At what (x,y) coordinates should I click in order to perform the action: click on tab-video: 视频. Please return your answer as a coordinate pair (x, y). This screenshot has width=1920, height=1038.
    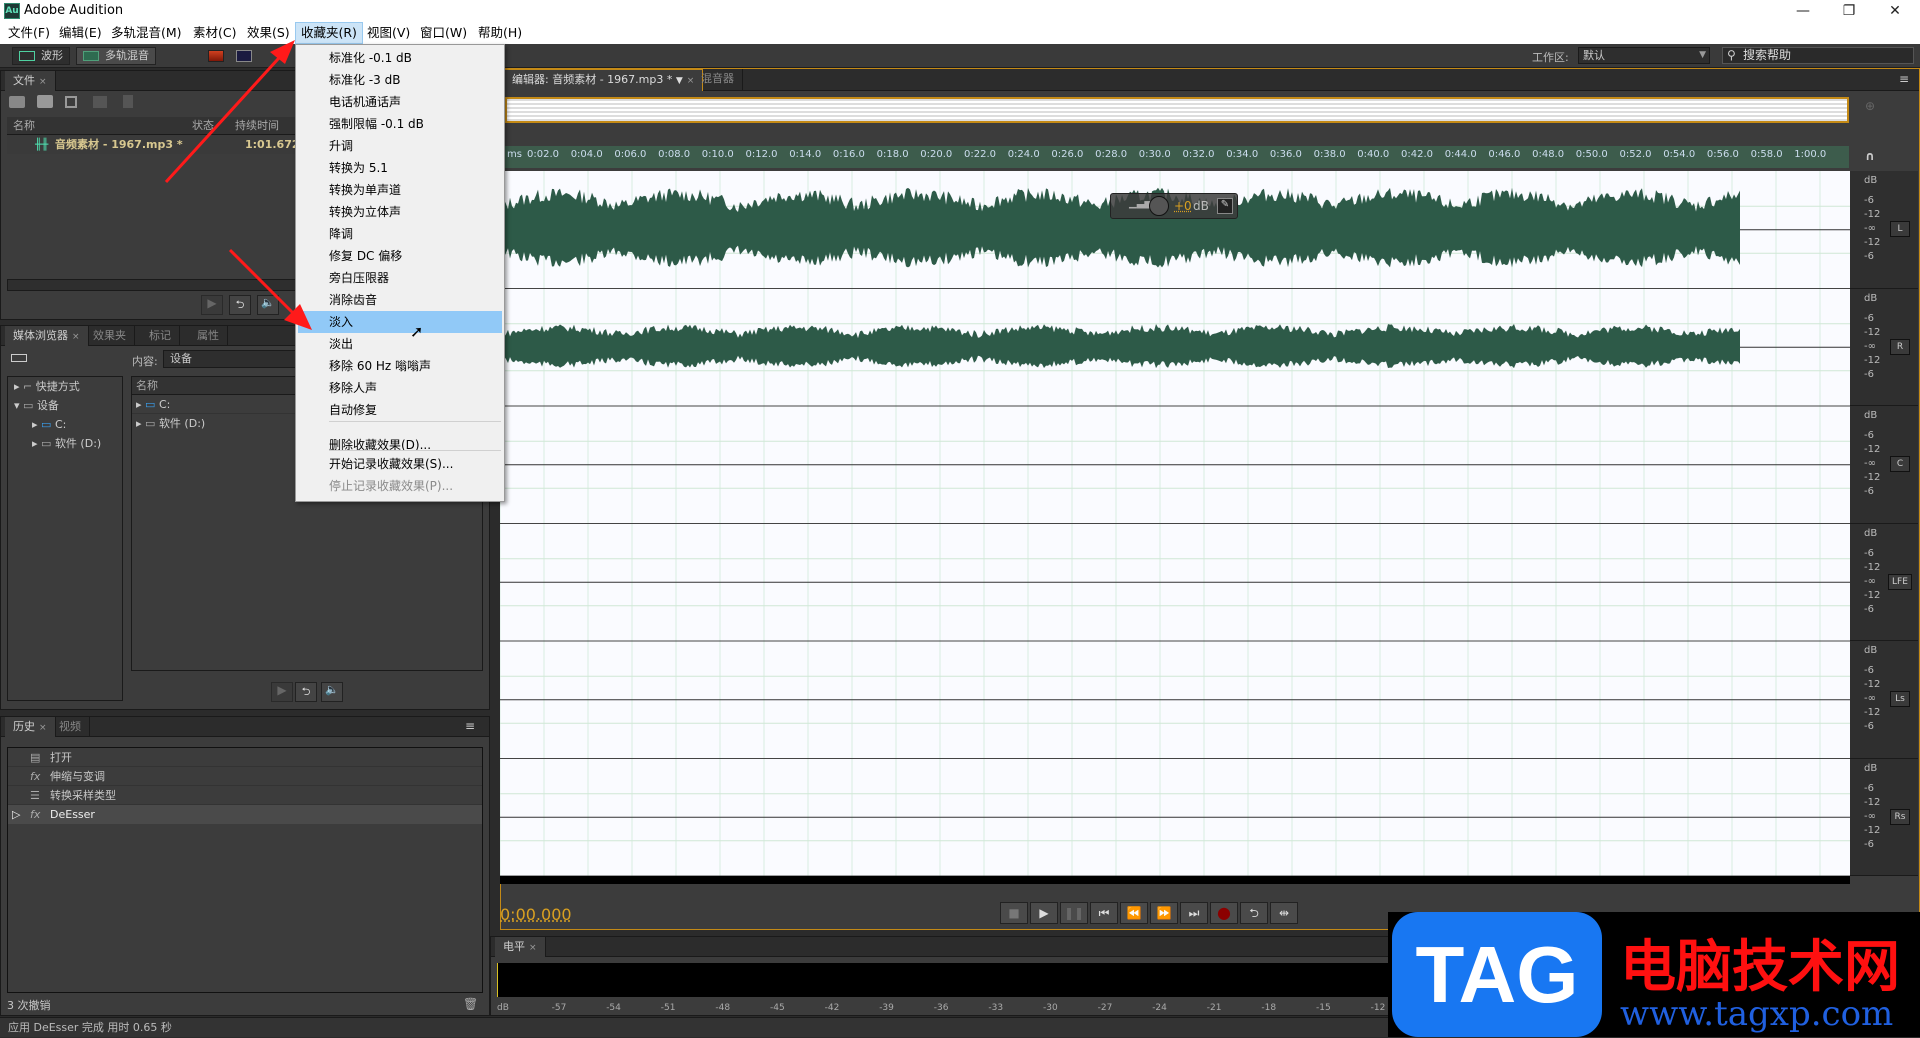
    Looking at the image, I should click on (70, 727).